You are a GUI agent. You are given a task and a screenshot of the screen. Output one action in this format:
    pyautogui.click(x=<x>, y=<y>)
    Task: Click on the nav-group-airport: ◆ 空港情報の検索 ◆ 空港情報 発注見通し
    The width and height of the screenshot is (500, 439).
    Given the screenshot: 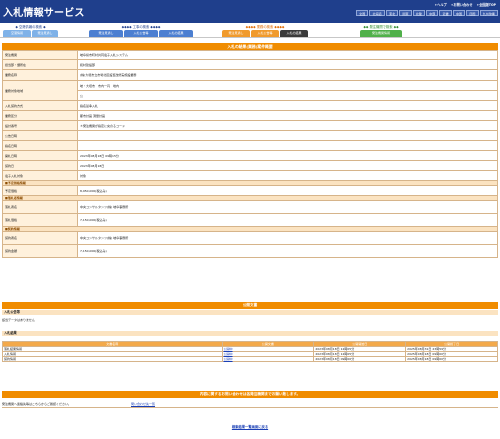 What is the action you would take?
    pyautogui.click(x=30, y=30)
    